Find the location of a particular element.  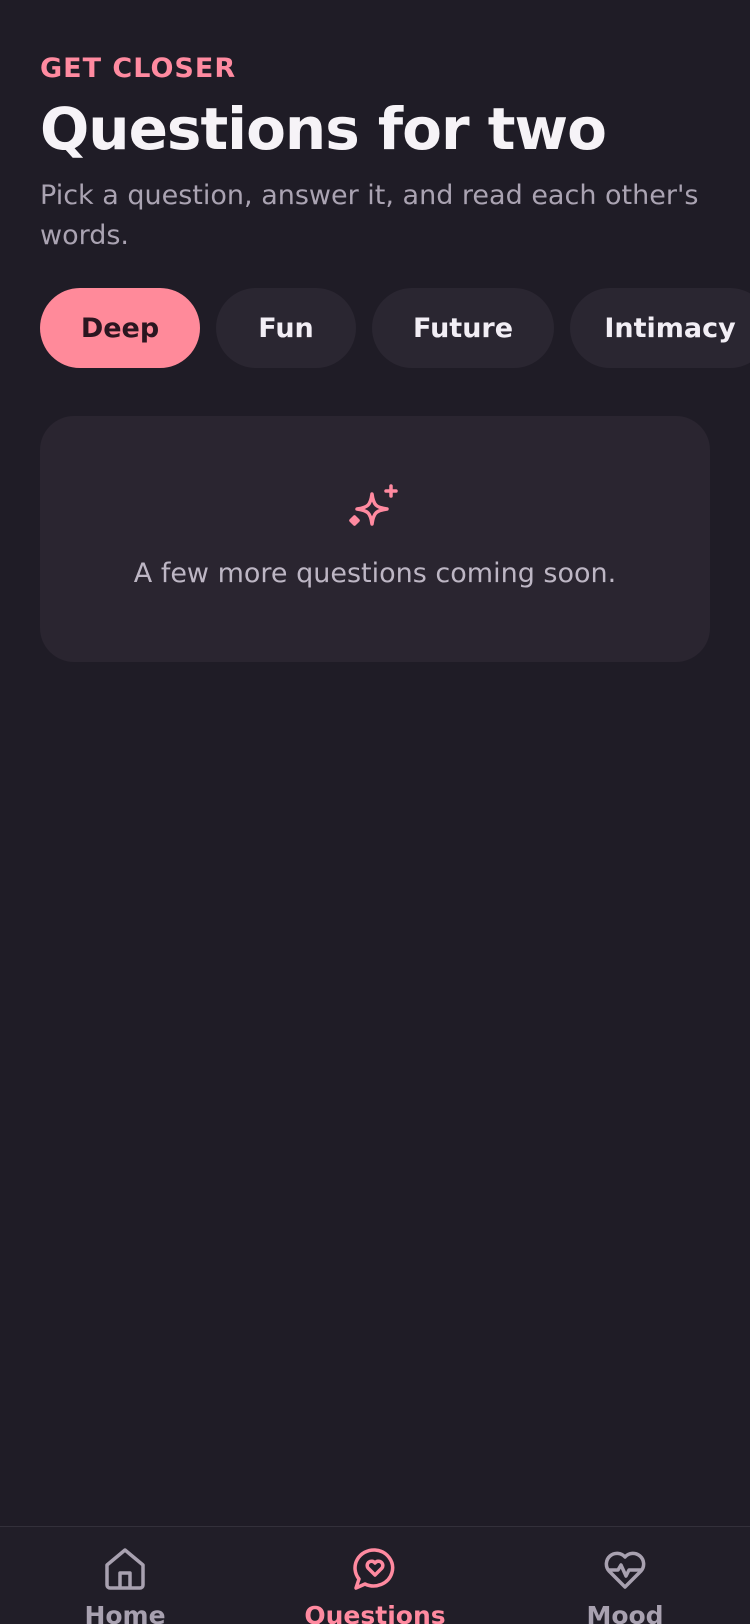

bottom-navigation: Home Questions Mood is located at coordinates (375, 1575).